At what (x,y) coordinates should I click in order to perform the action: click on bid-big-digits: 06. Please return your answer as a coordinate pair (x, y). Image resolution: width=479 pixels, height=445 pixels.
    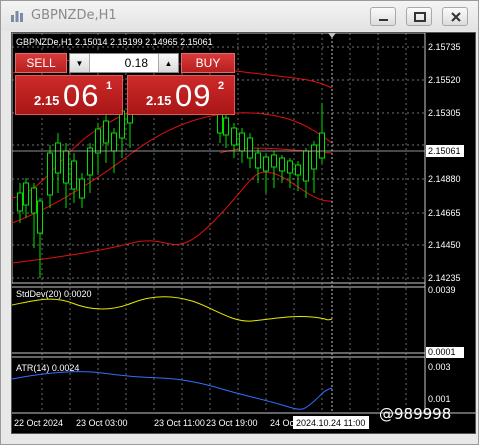
    Looking at the image, I should click on (81, 95).